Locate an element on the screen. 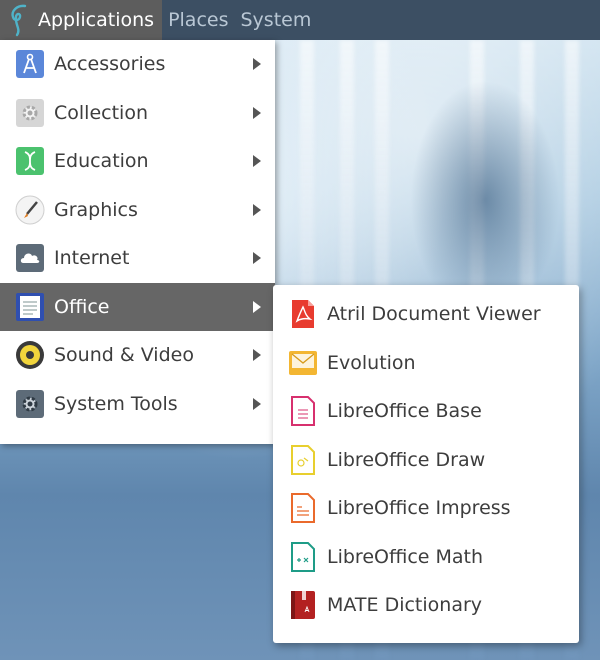 Image resolution: width=600 pixels, height=660 pixels. paintbrush-icon is located at coordinates (30, 210).